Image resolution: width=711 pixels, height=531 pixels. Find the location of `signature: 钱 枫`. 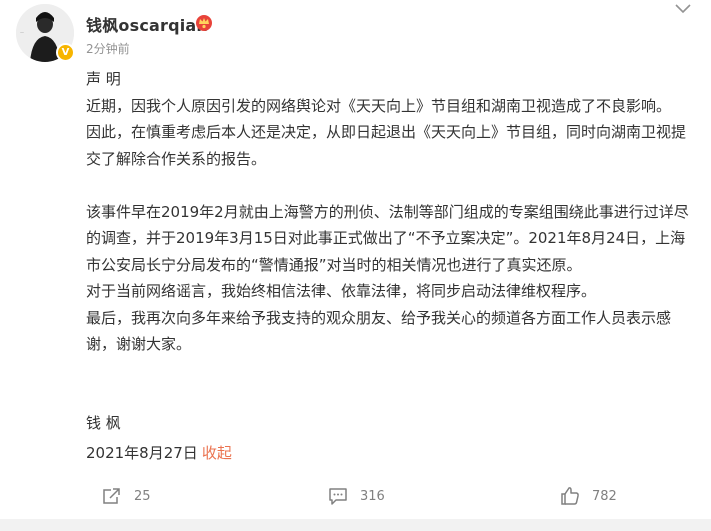

signature: 钱 枫 is located at coordinates (103, 423).